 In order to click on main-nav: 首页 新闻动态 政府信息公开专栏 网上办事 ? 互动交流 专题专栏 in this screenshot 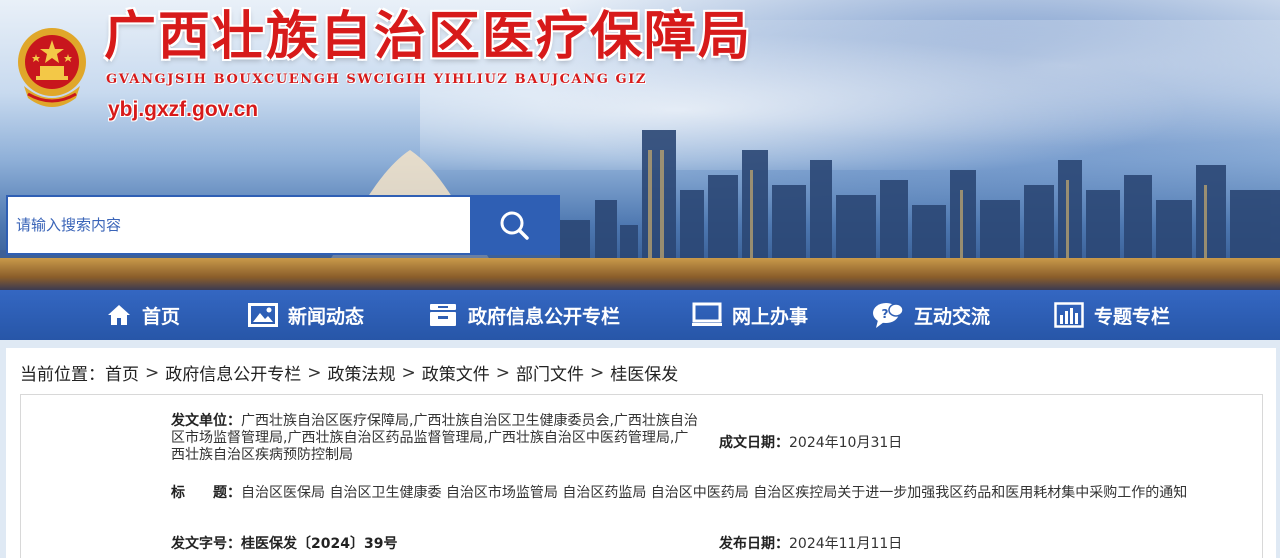, I will do `click(640, 315)`.